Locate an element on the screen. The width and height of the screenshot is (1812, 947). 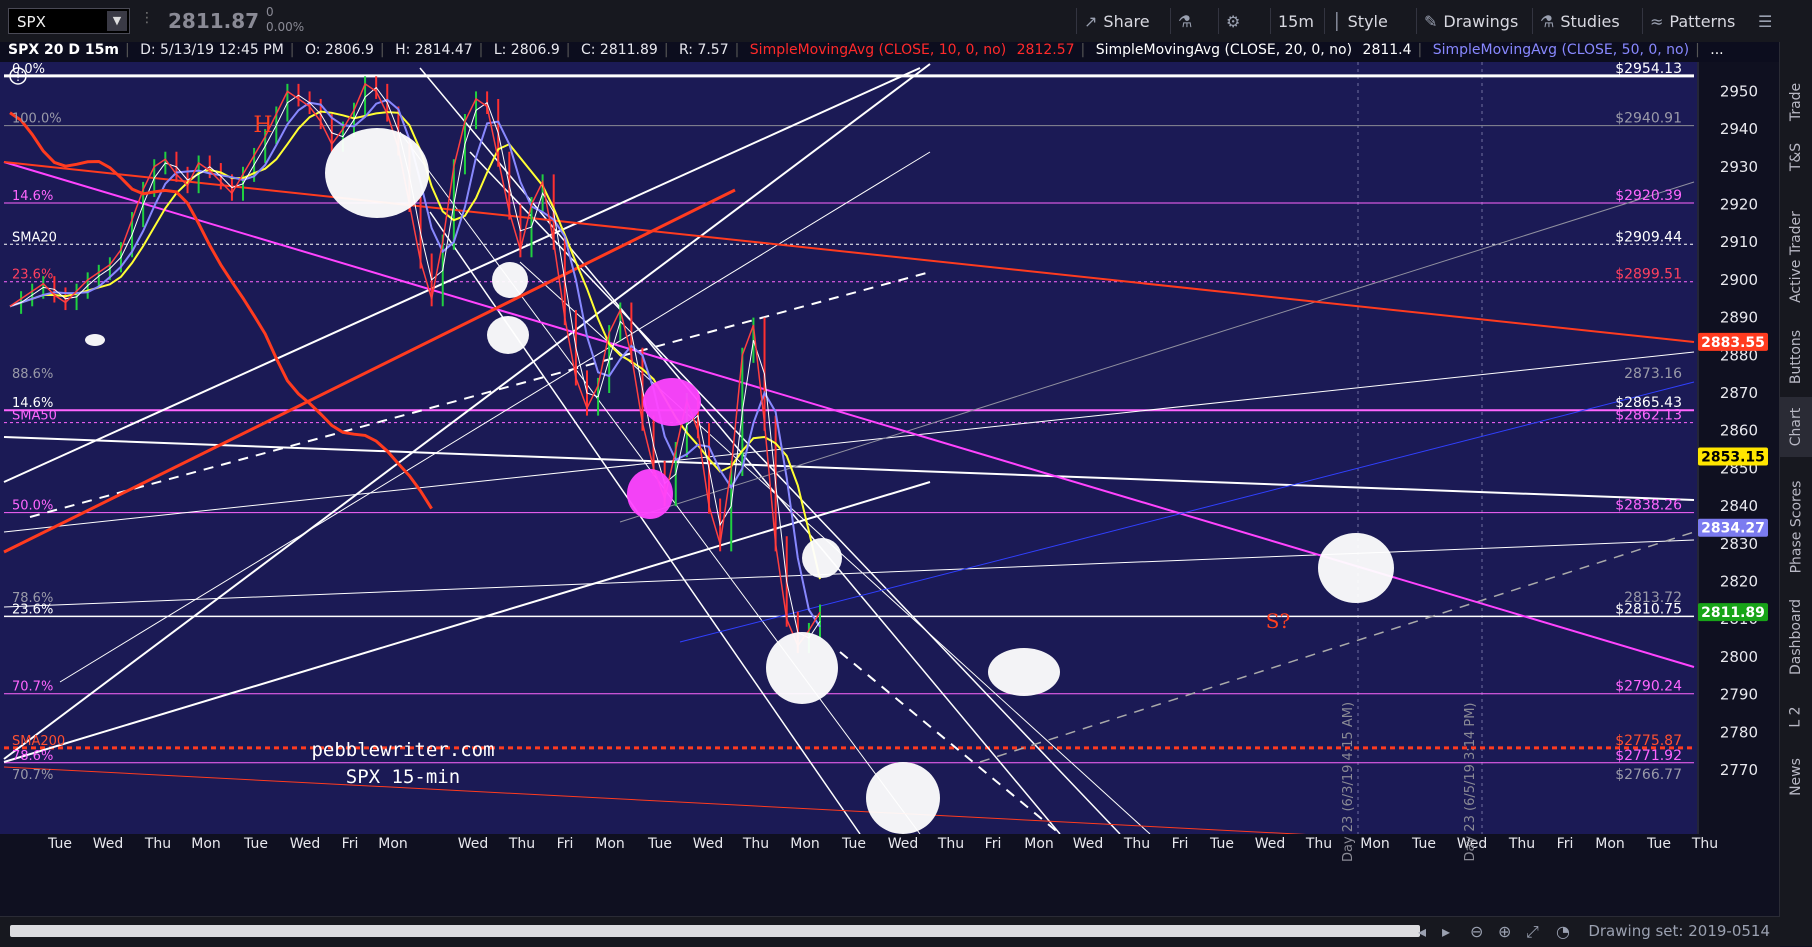
sidebar-tab-trade: Trade is located at coordinates (1796, 102).